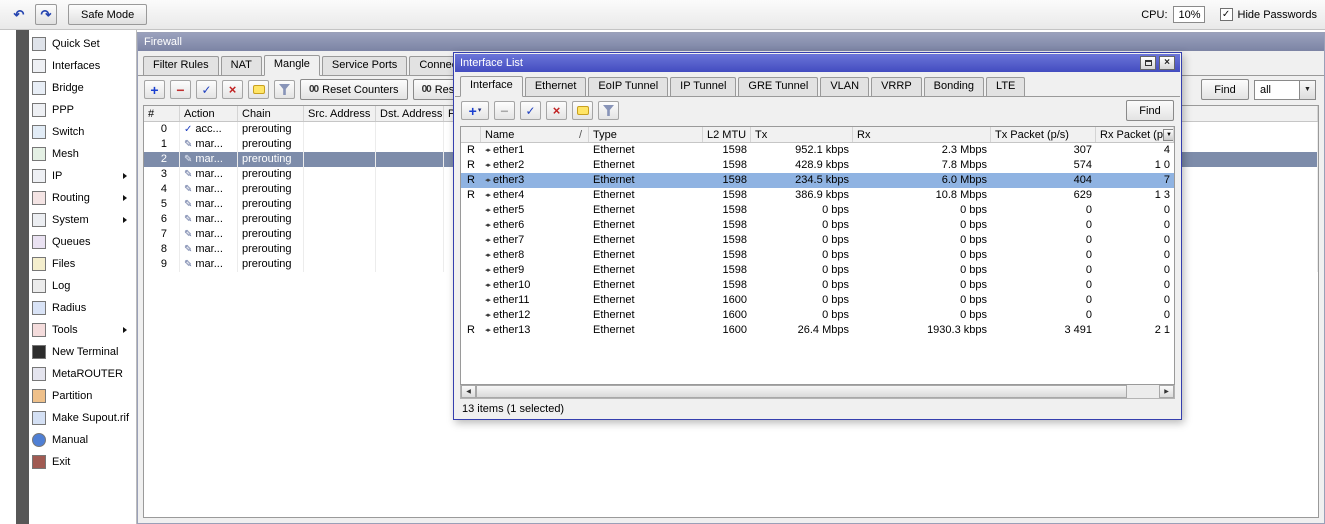  Describe the element at coordinates (491, 86) in the screenshot. I see `tab-interface: Interface` at that location.